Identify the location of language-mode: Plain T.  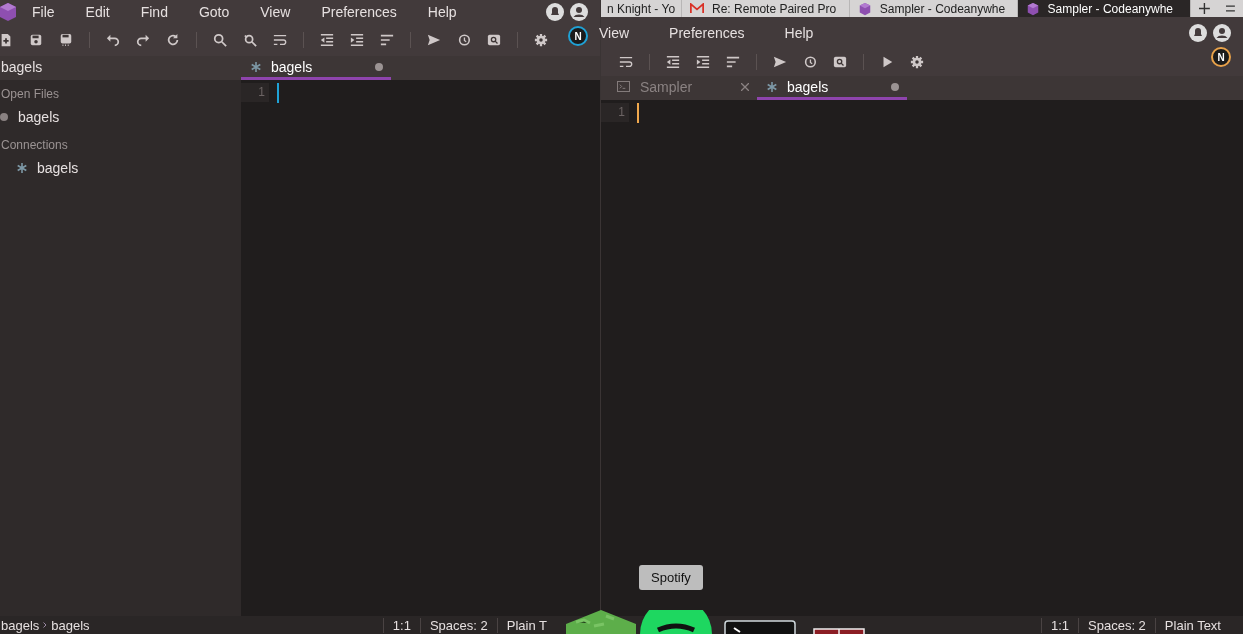
(526, 625).